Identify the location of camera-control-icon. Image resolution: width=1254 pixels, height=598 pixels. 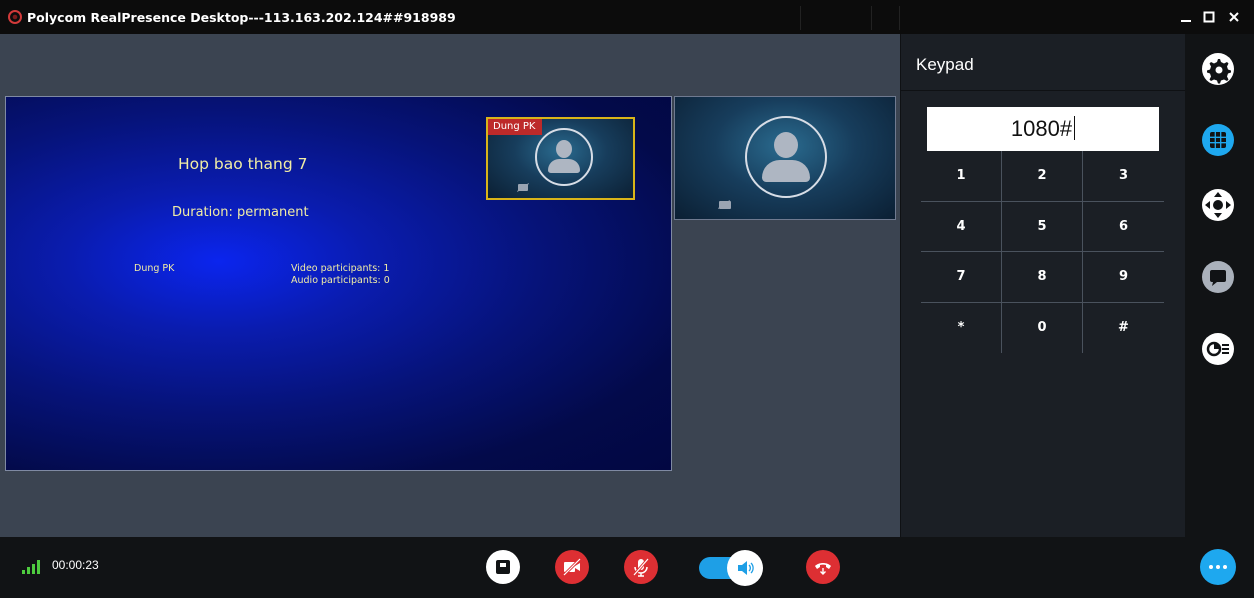
(1218, 205).